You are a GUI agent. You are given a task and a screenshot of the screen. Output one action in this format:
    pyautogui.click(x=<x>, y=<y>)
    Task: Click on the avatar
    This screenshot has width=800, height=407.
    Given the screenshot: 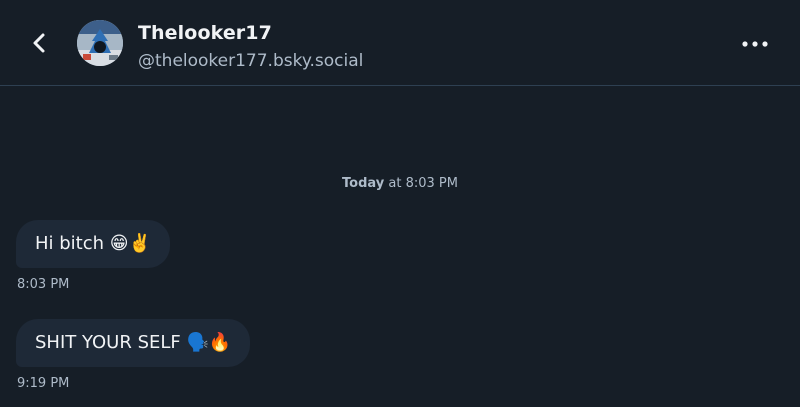 What is the action you would take?
    pyautogui.click(x=100, y=43)
    